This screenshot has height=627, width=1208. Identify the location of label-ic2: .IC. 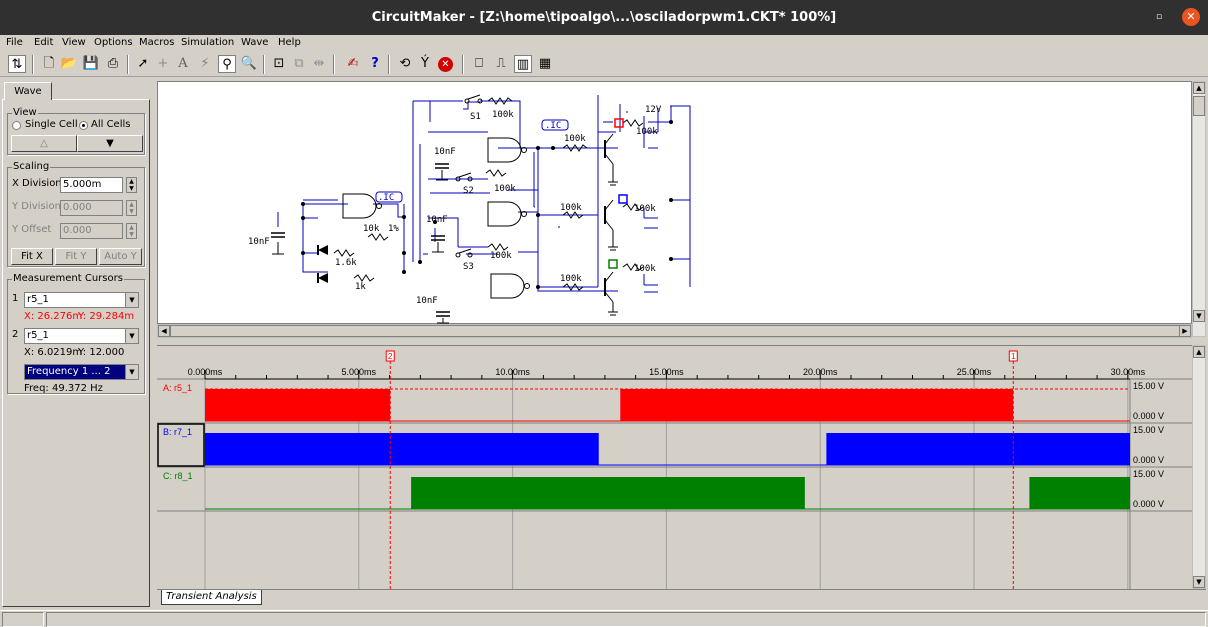
(386, 198).